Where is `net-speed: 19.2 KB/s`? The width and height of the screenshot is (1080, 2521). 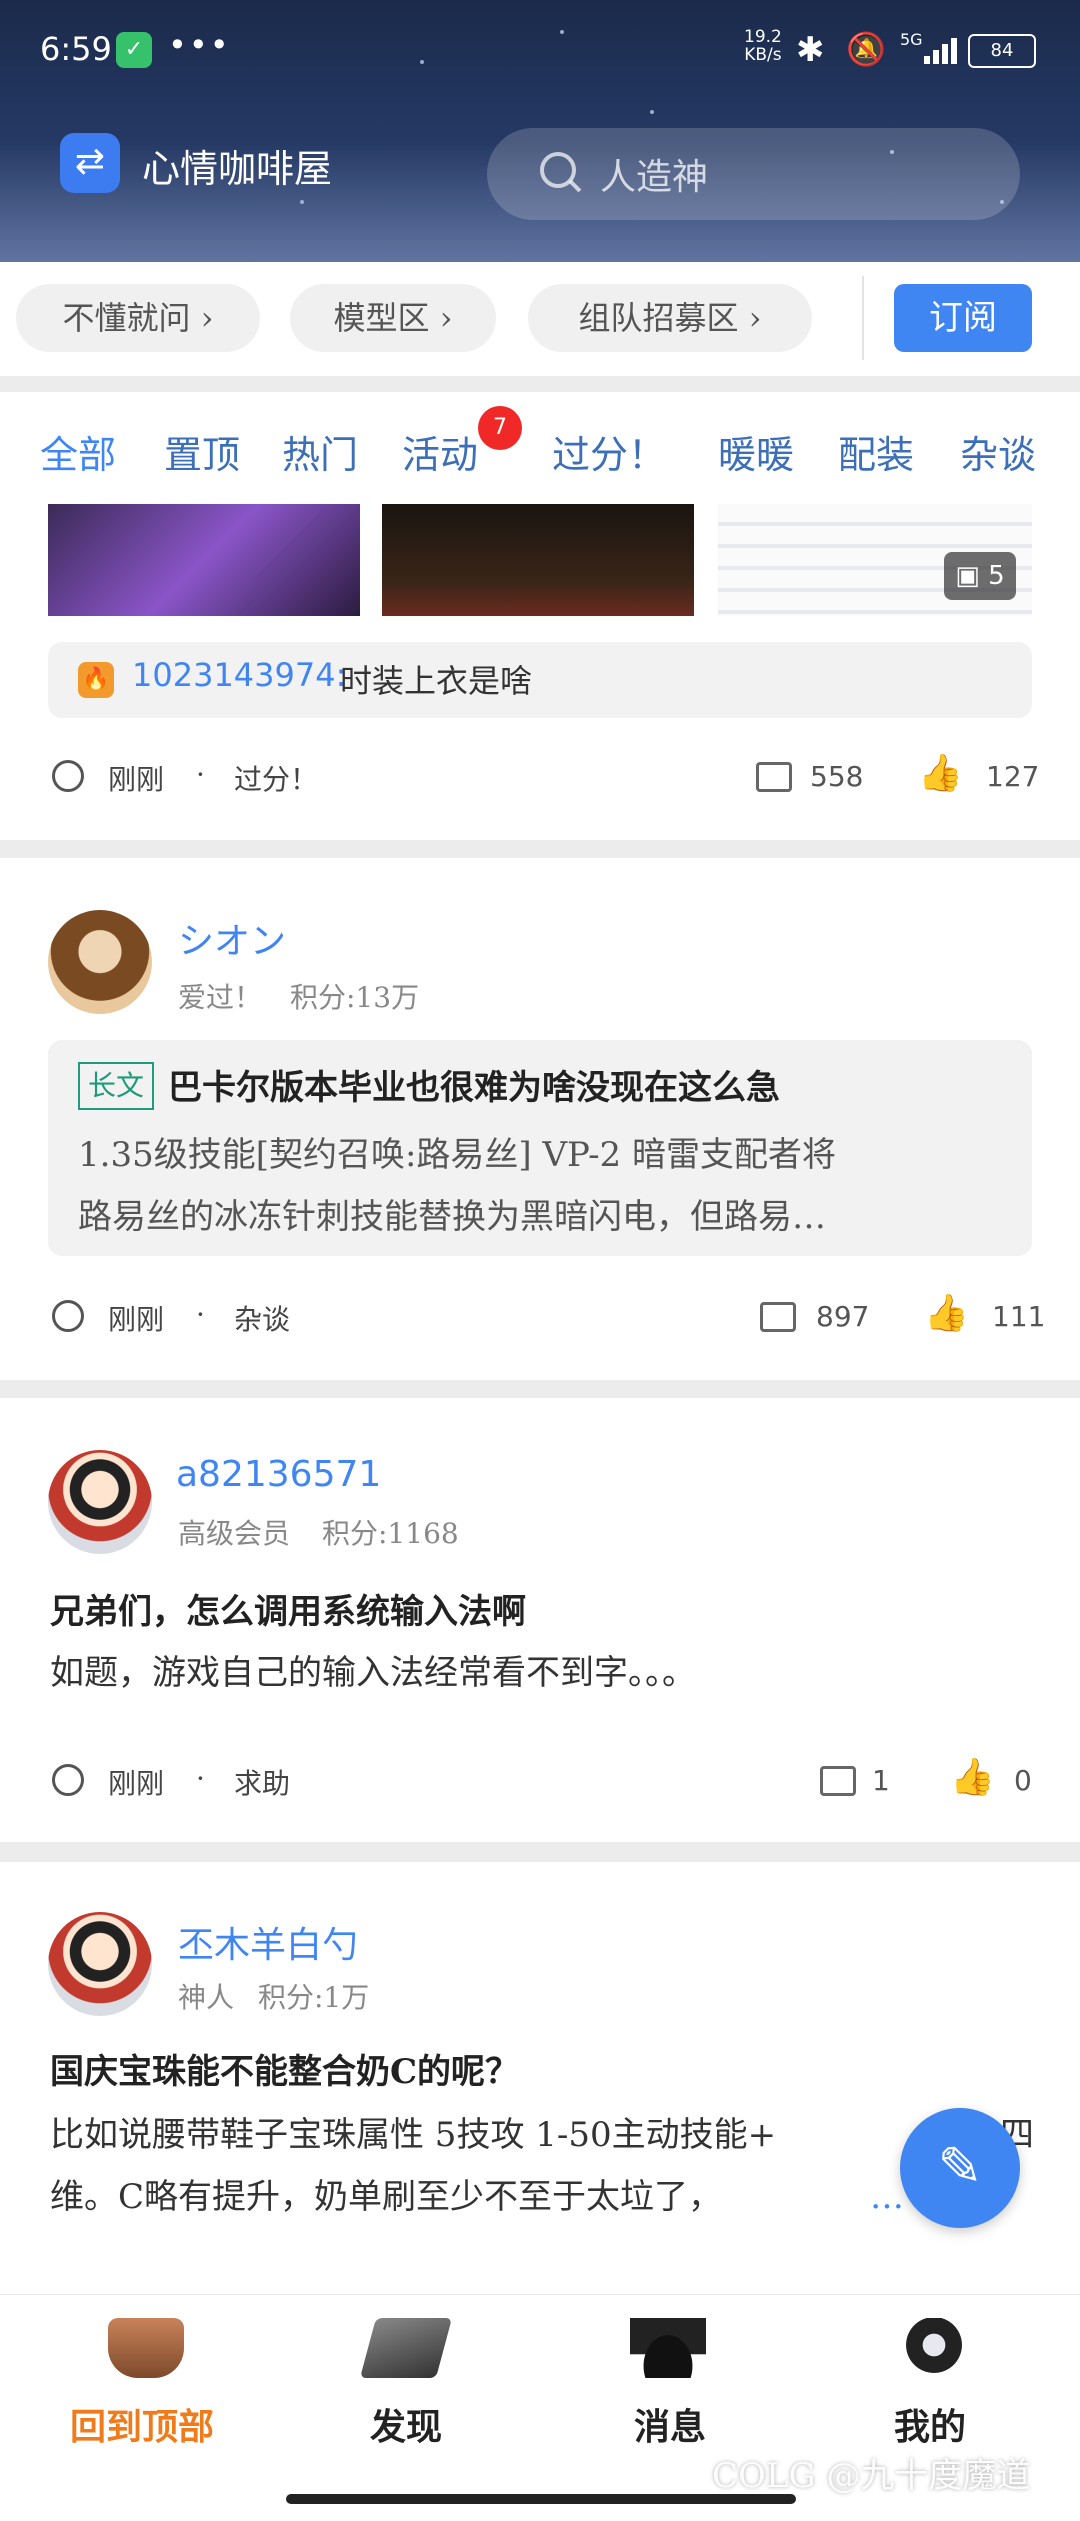 net-speed: 19.2 KB/s is located at coordinates (763, 46).